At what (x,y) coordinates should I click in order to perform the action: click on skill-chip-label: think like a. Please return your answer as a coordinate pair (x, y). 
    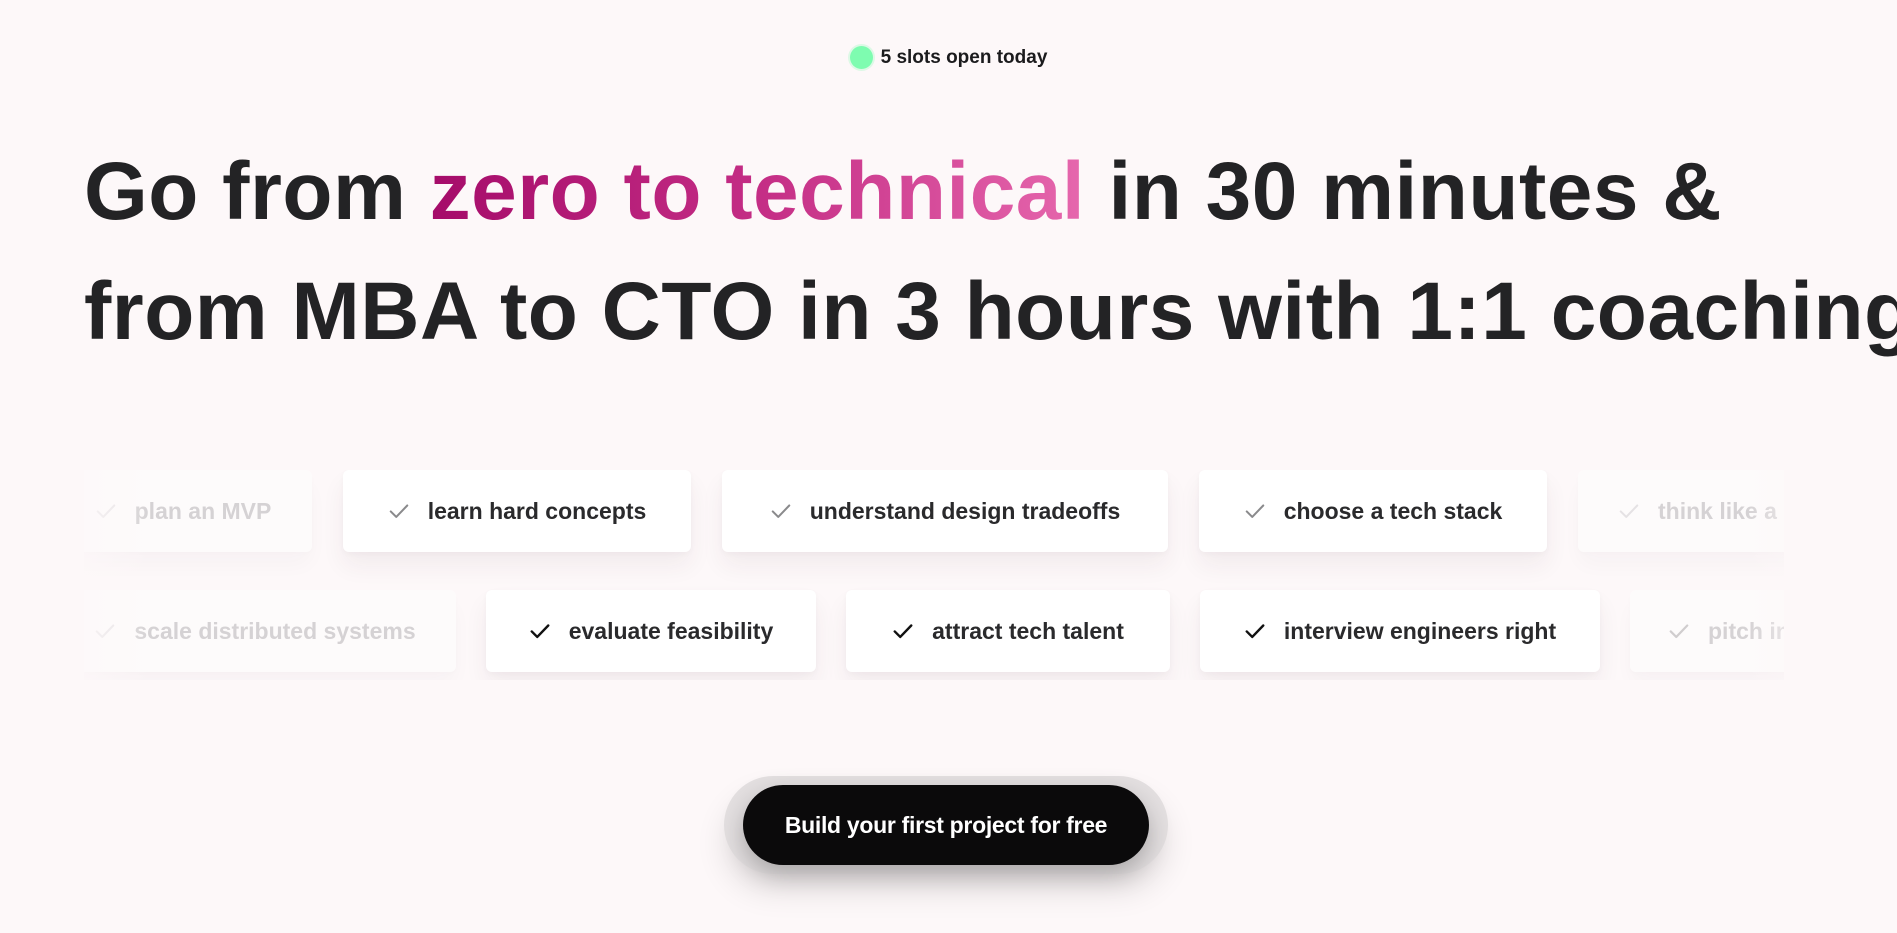
    Looking at the image, I should click on (1717, 510).